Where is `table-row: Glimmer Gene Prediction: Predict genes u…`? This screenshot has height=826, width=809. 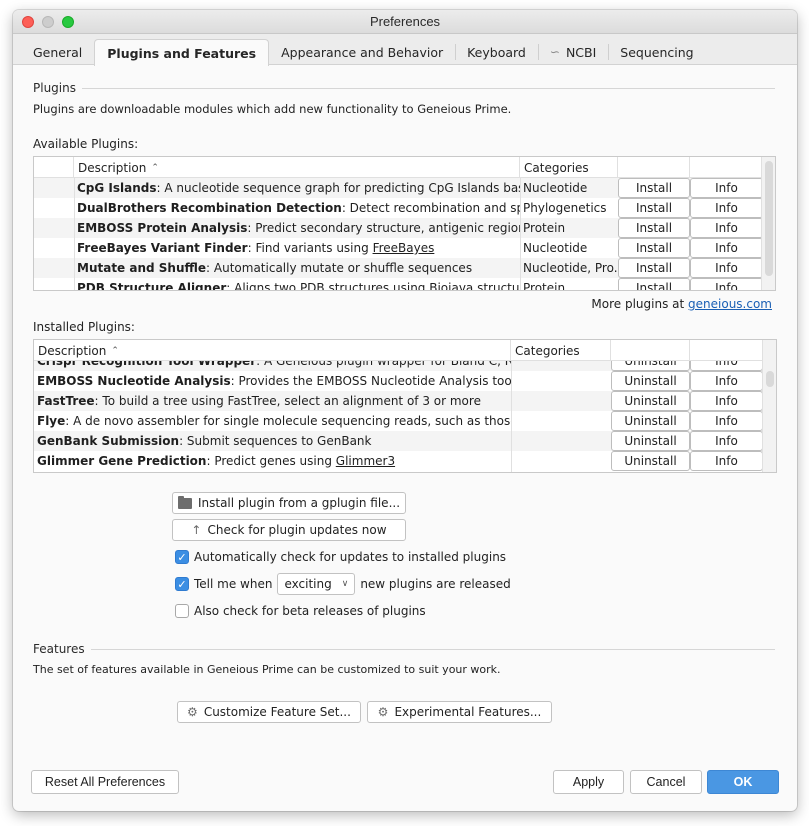 table-row: Glimmer Gene Prediction: Predict genes u… is located at coordinates (398, 461).